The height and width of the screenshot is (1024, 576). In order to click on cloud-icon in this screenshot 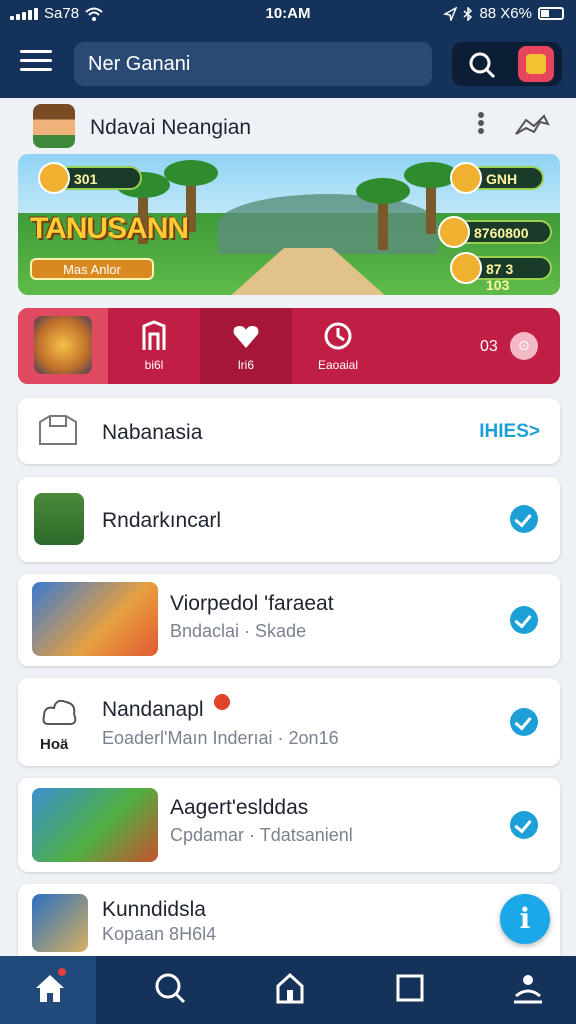, I will do `click(59, 712)`.